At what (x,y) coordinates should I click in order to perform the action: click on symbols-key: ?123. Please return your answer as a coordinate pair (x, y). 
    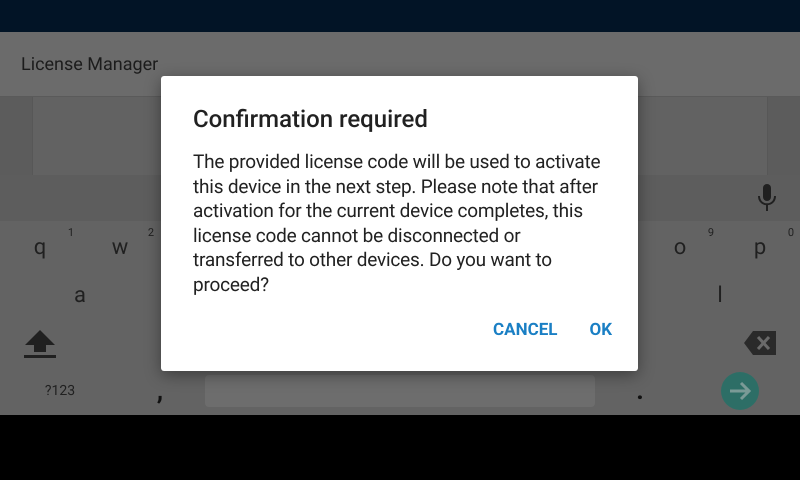
    Looking at the image, I should click on (60, 391).